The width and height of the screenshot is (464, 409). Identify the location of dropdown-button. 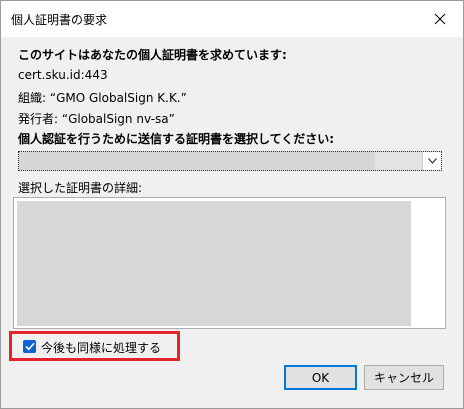
(431, 161).